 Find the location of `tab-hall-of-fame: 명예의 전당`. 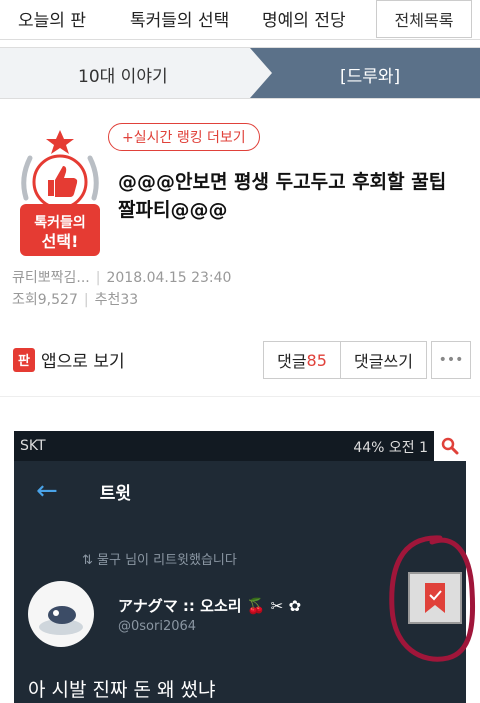

tab-hall-of-fame: 명예의 전당 is located at coordinates (304, 18).